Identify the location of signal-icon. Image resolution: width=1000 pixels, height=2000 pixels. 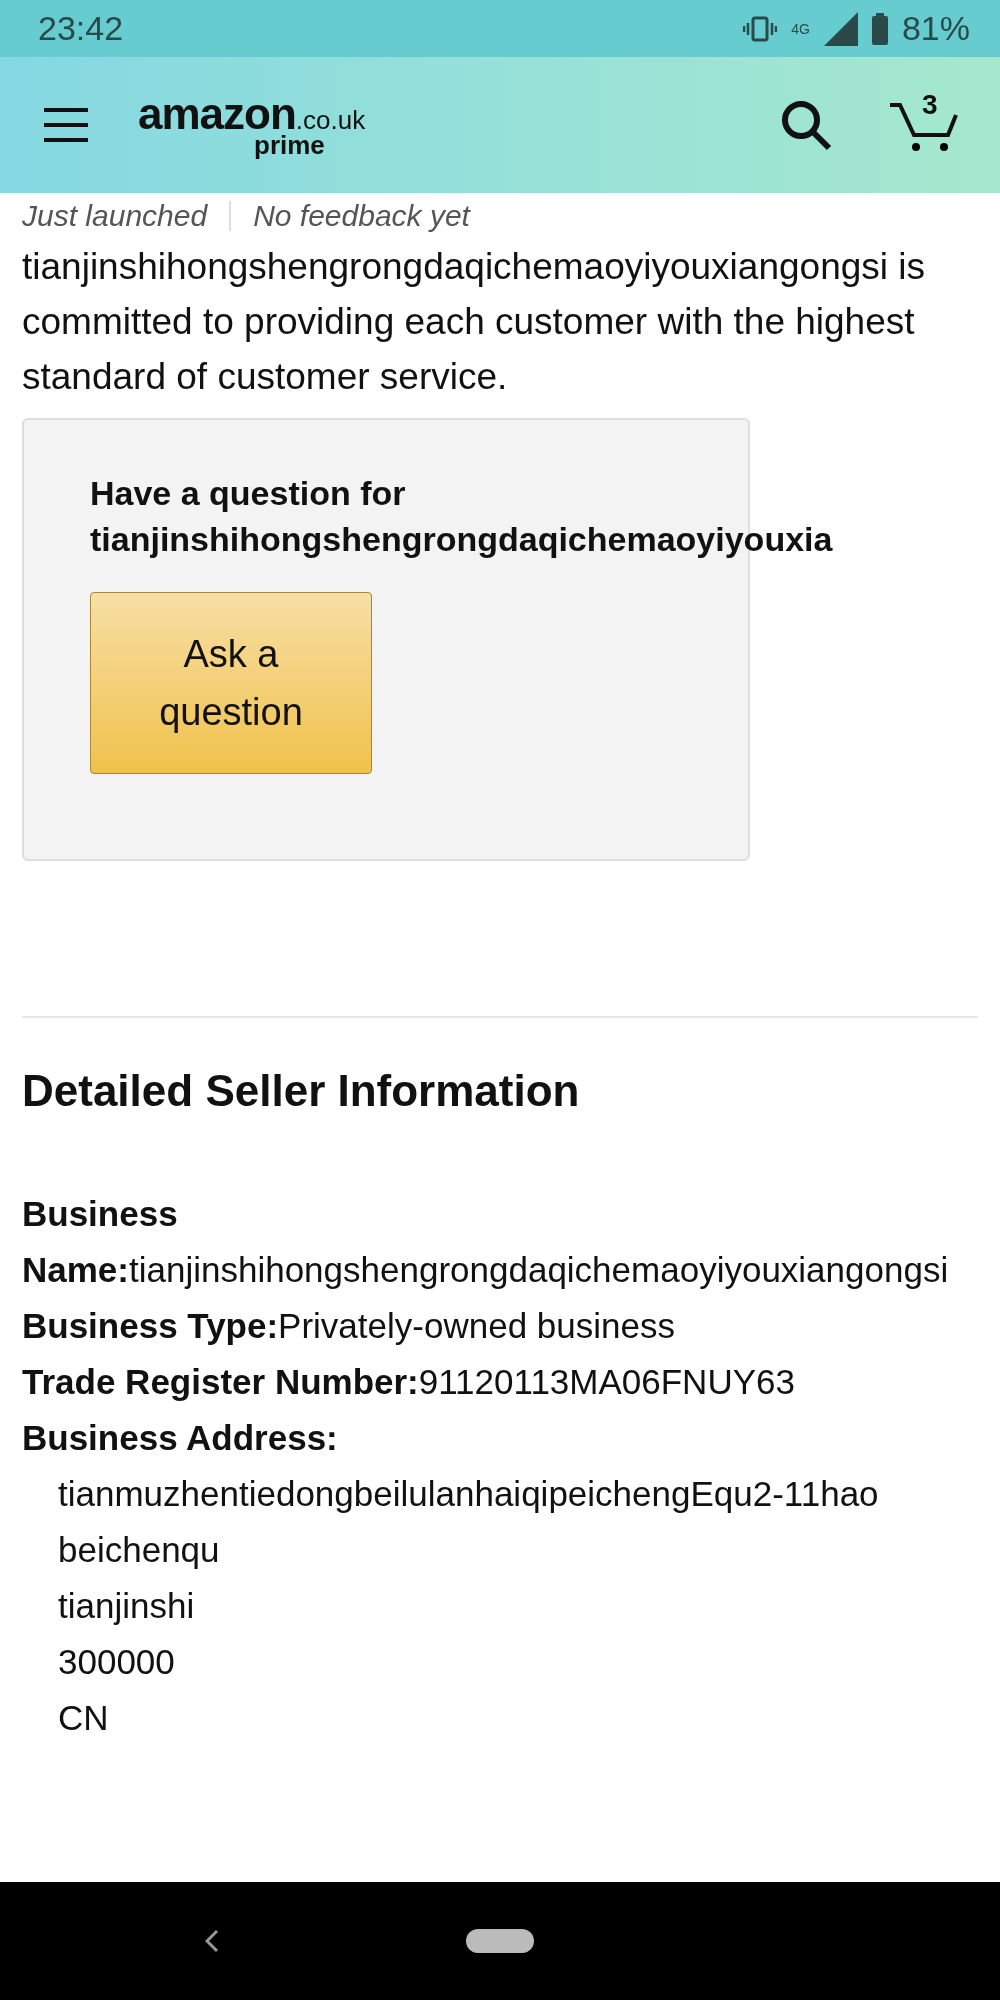
(840, 28).